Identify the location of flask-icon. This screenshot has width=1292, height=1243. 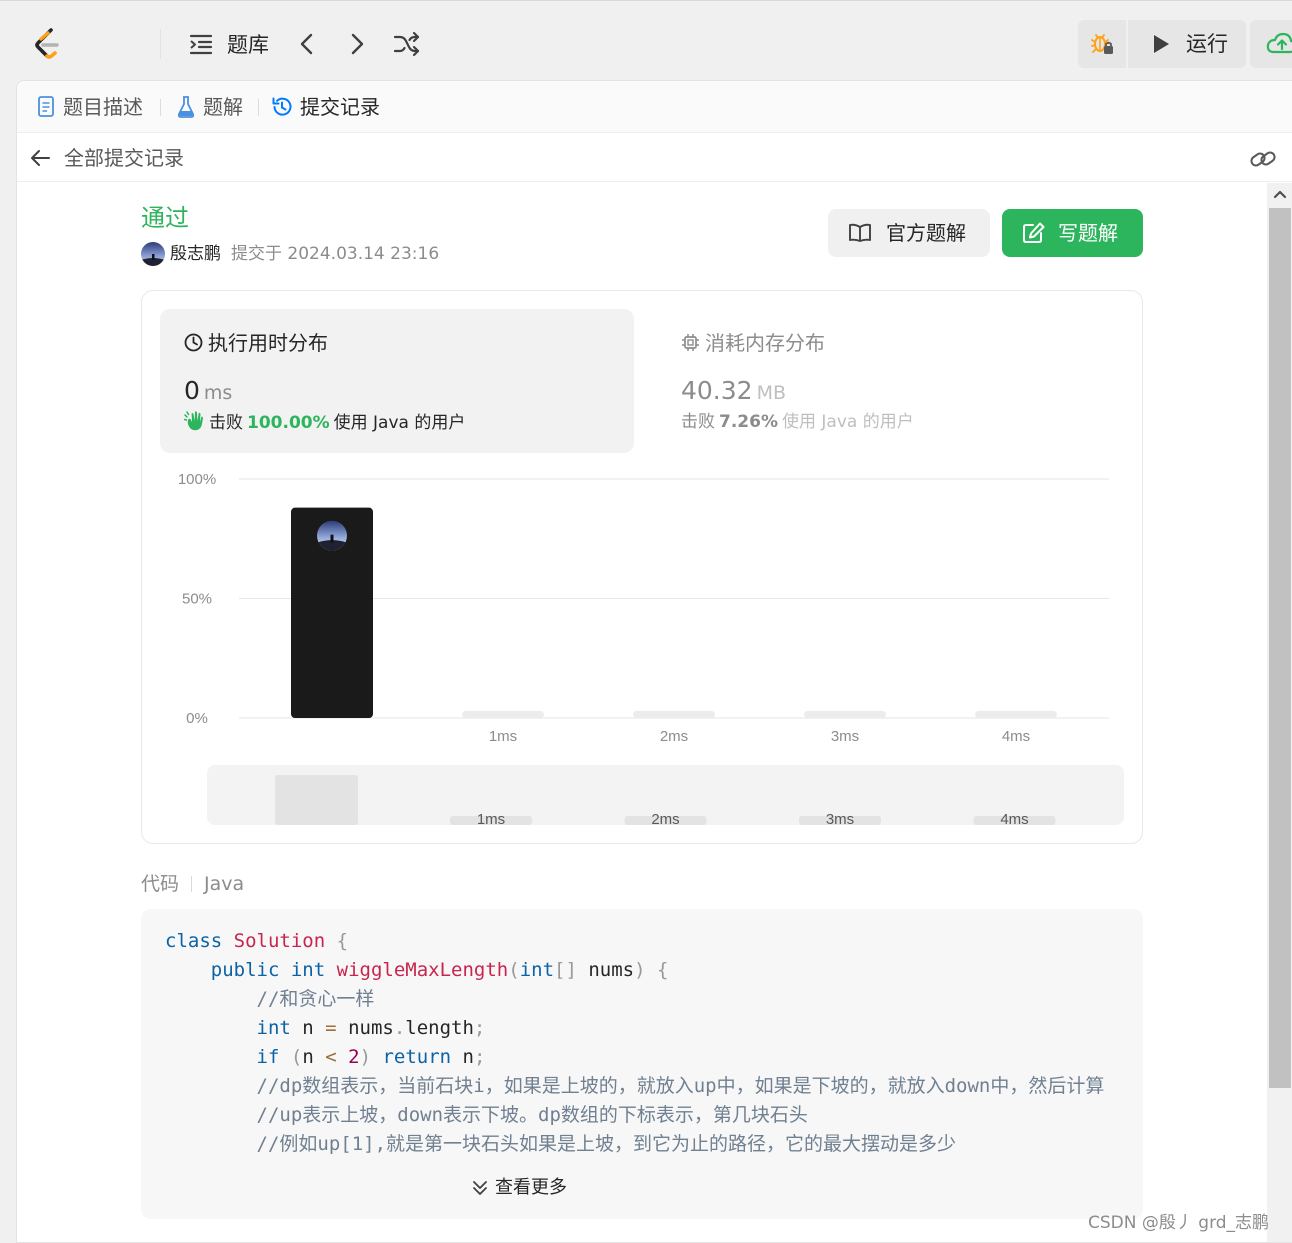
(186, 107).